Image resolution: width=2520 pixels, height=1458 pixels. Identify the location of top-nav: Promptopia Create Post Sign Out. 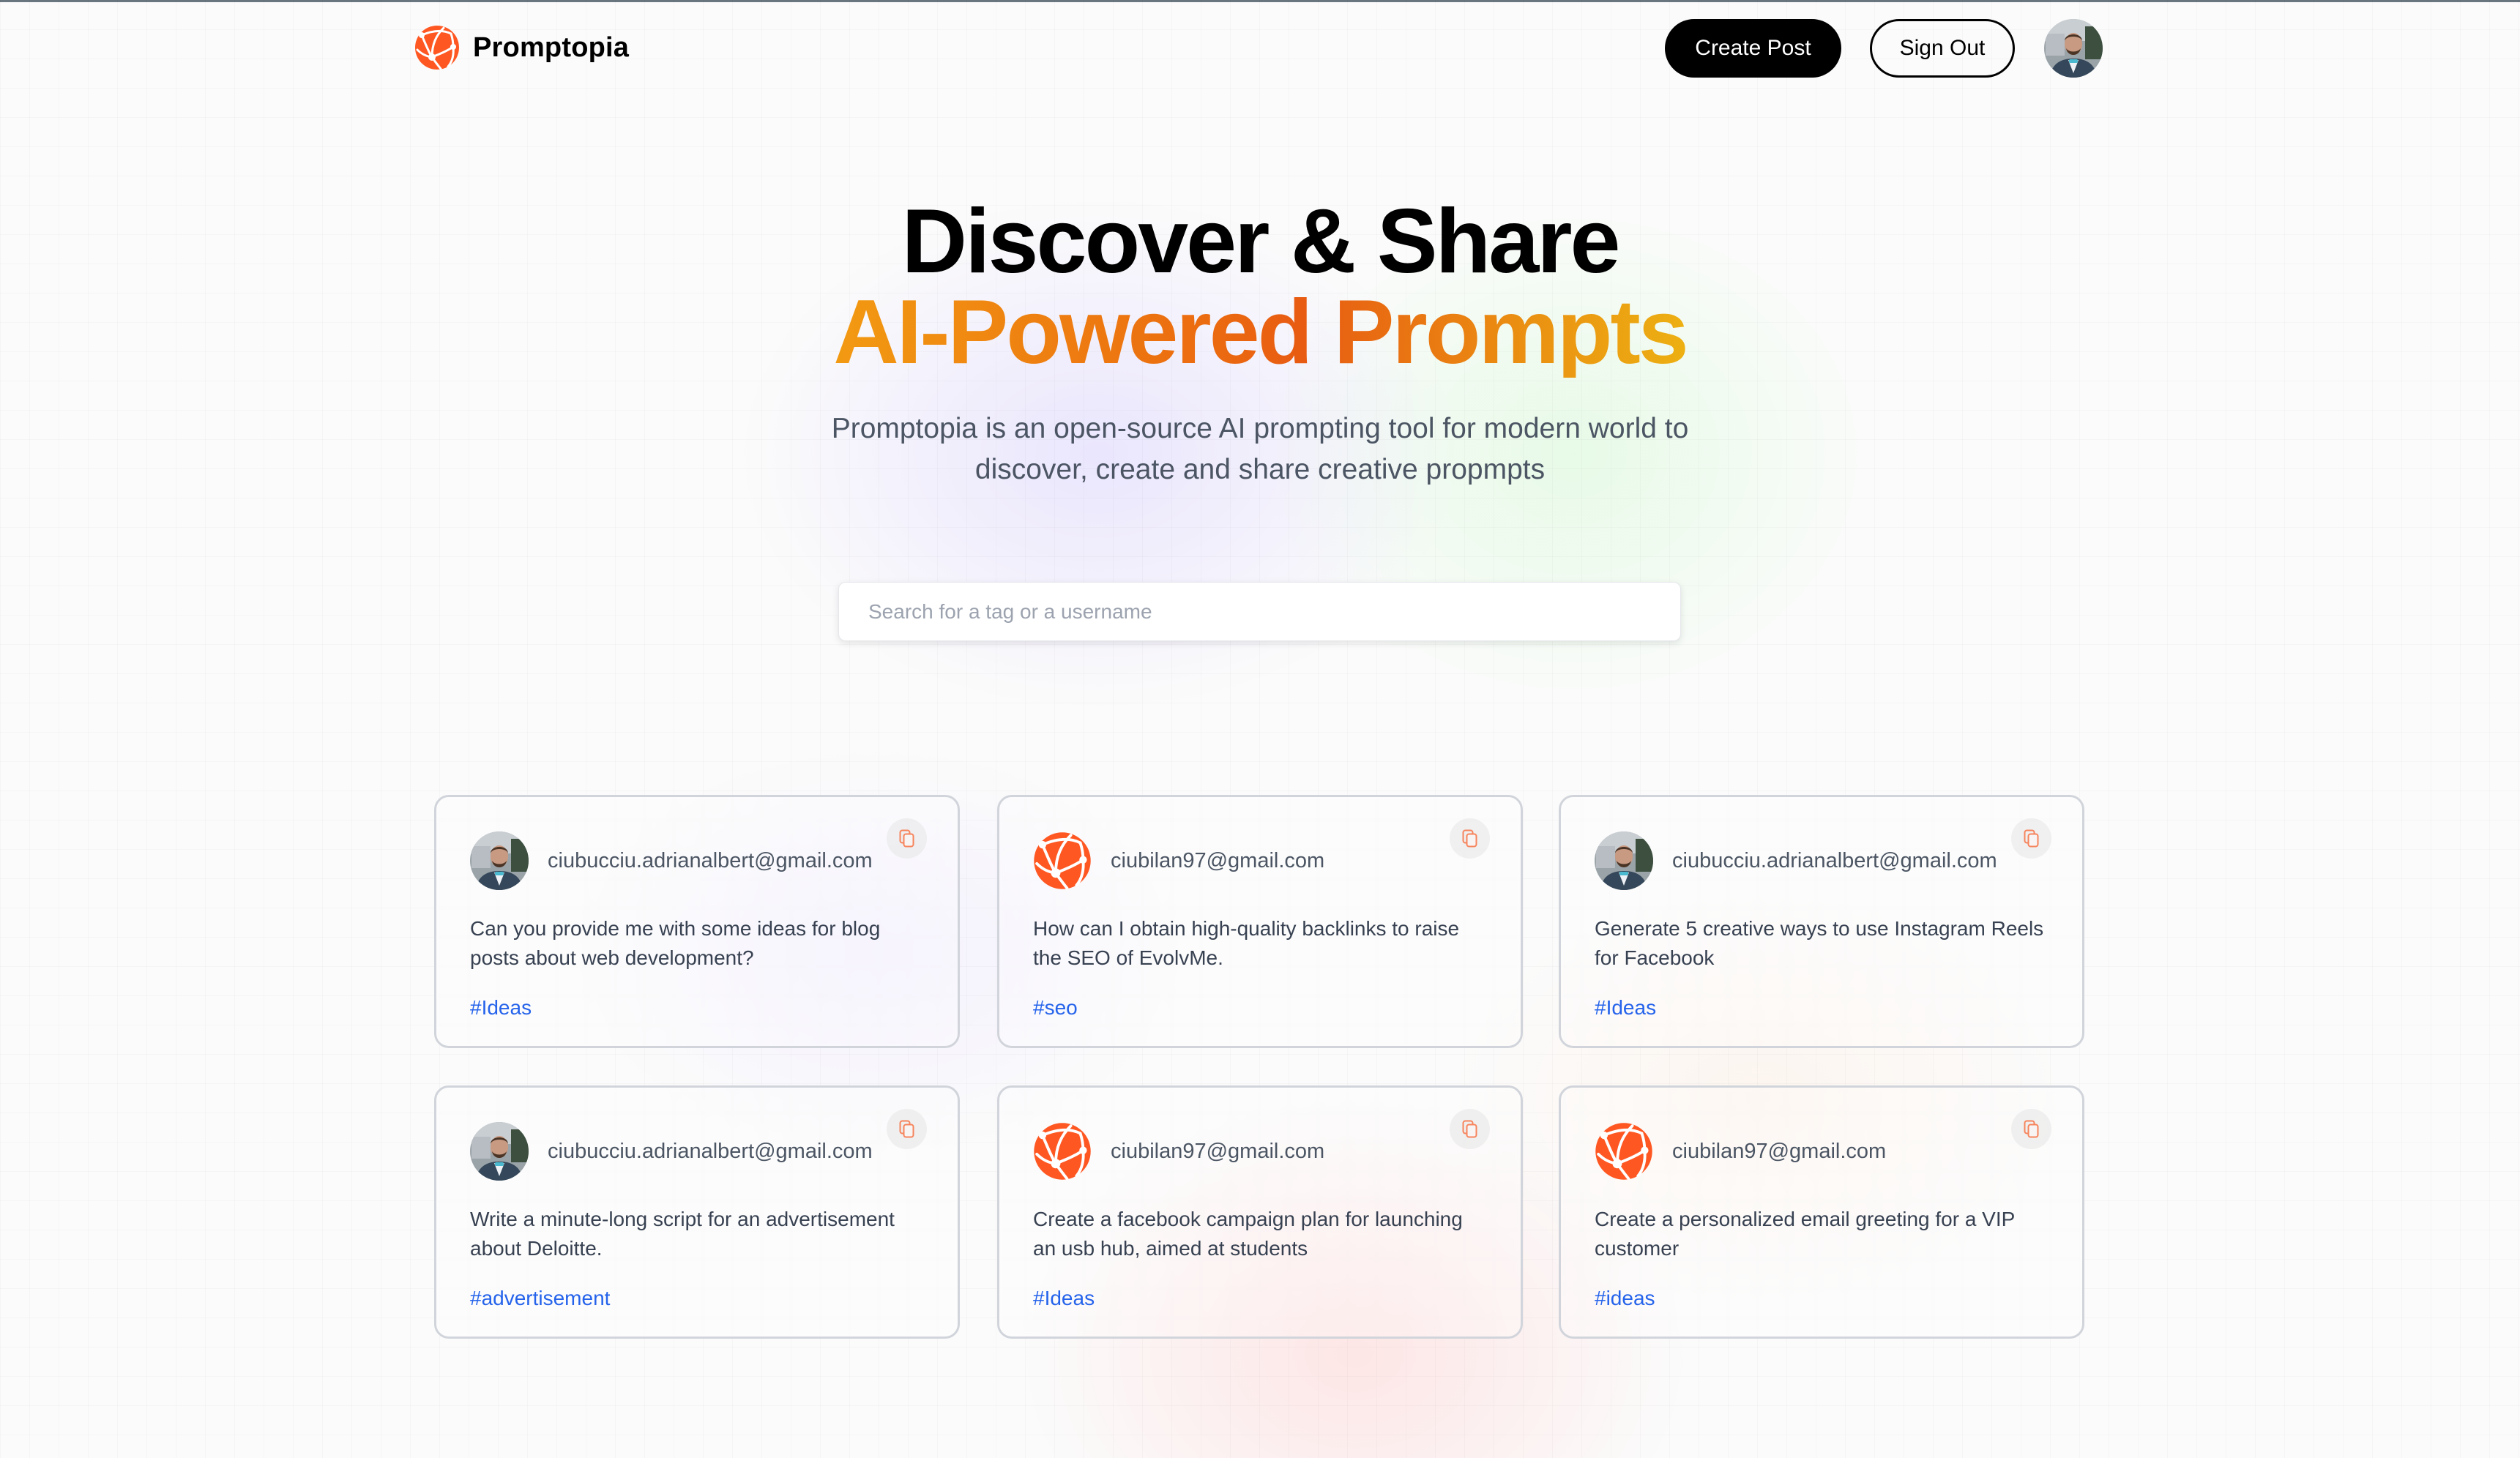
(1260, 47).